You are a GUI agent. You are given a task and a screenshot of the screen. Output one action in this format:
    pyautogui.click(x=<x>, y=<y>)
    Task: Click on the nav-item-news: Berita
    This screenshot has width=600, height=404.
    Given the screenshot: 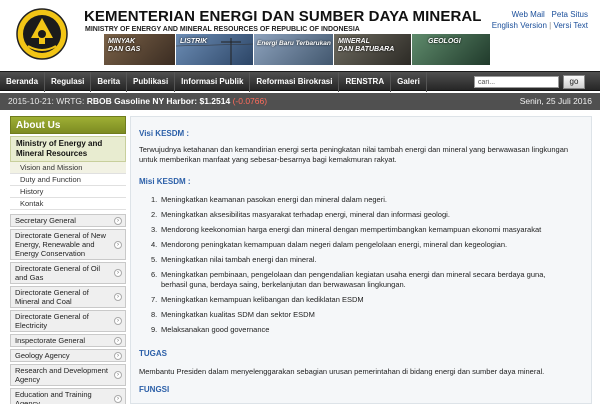 What is the action you would take?
    pyautogui.click(x=109, y=82)
    